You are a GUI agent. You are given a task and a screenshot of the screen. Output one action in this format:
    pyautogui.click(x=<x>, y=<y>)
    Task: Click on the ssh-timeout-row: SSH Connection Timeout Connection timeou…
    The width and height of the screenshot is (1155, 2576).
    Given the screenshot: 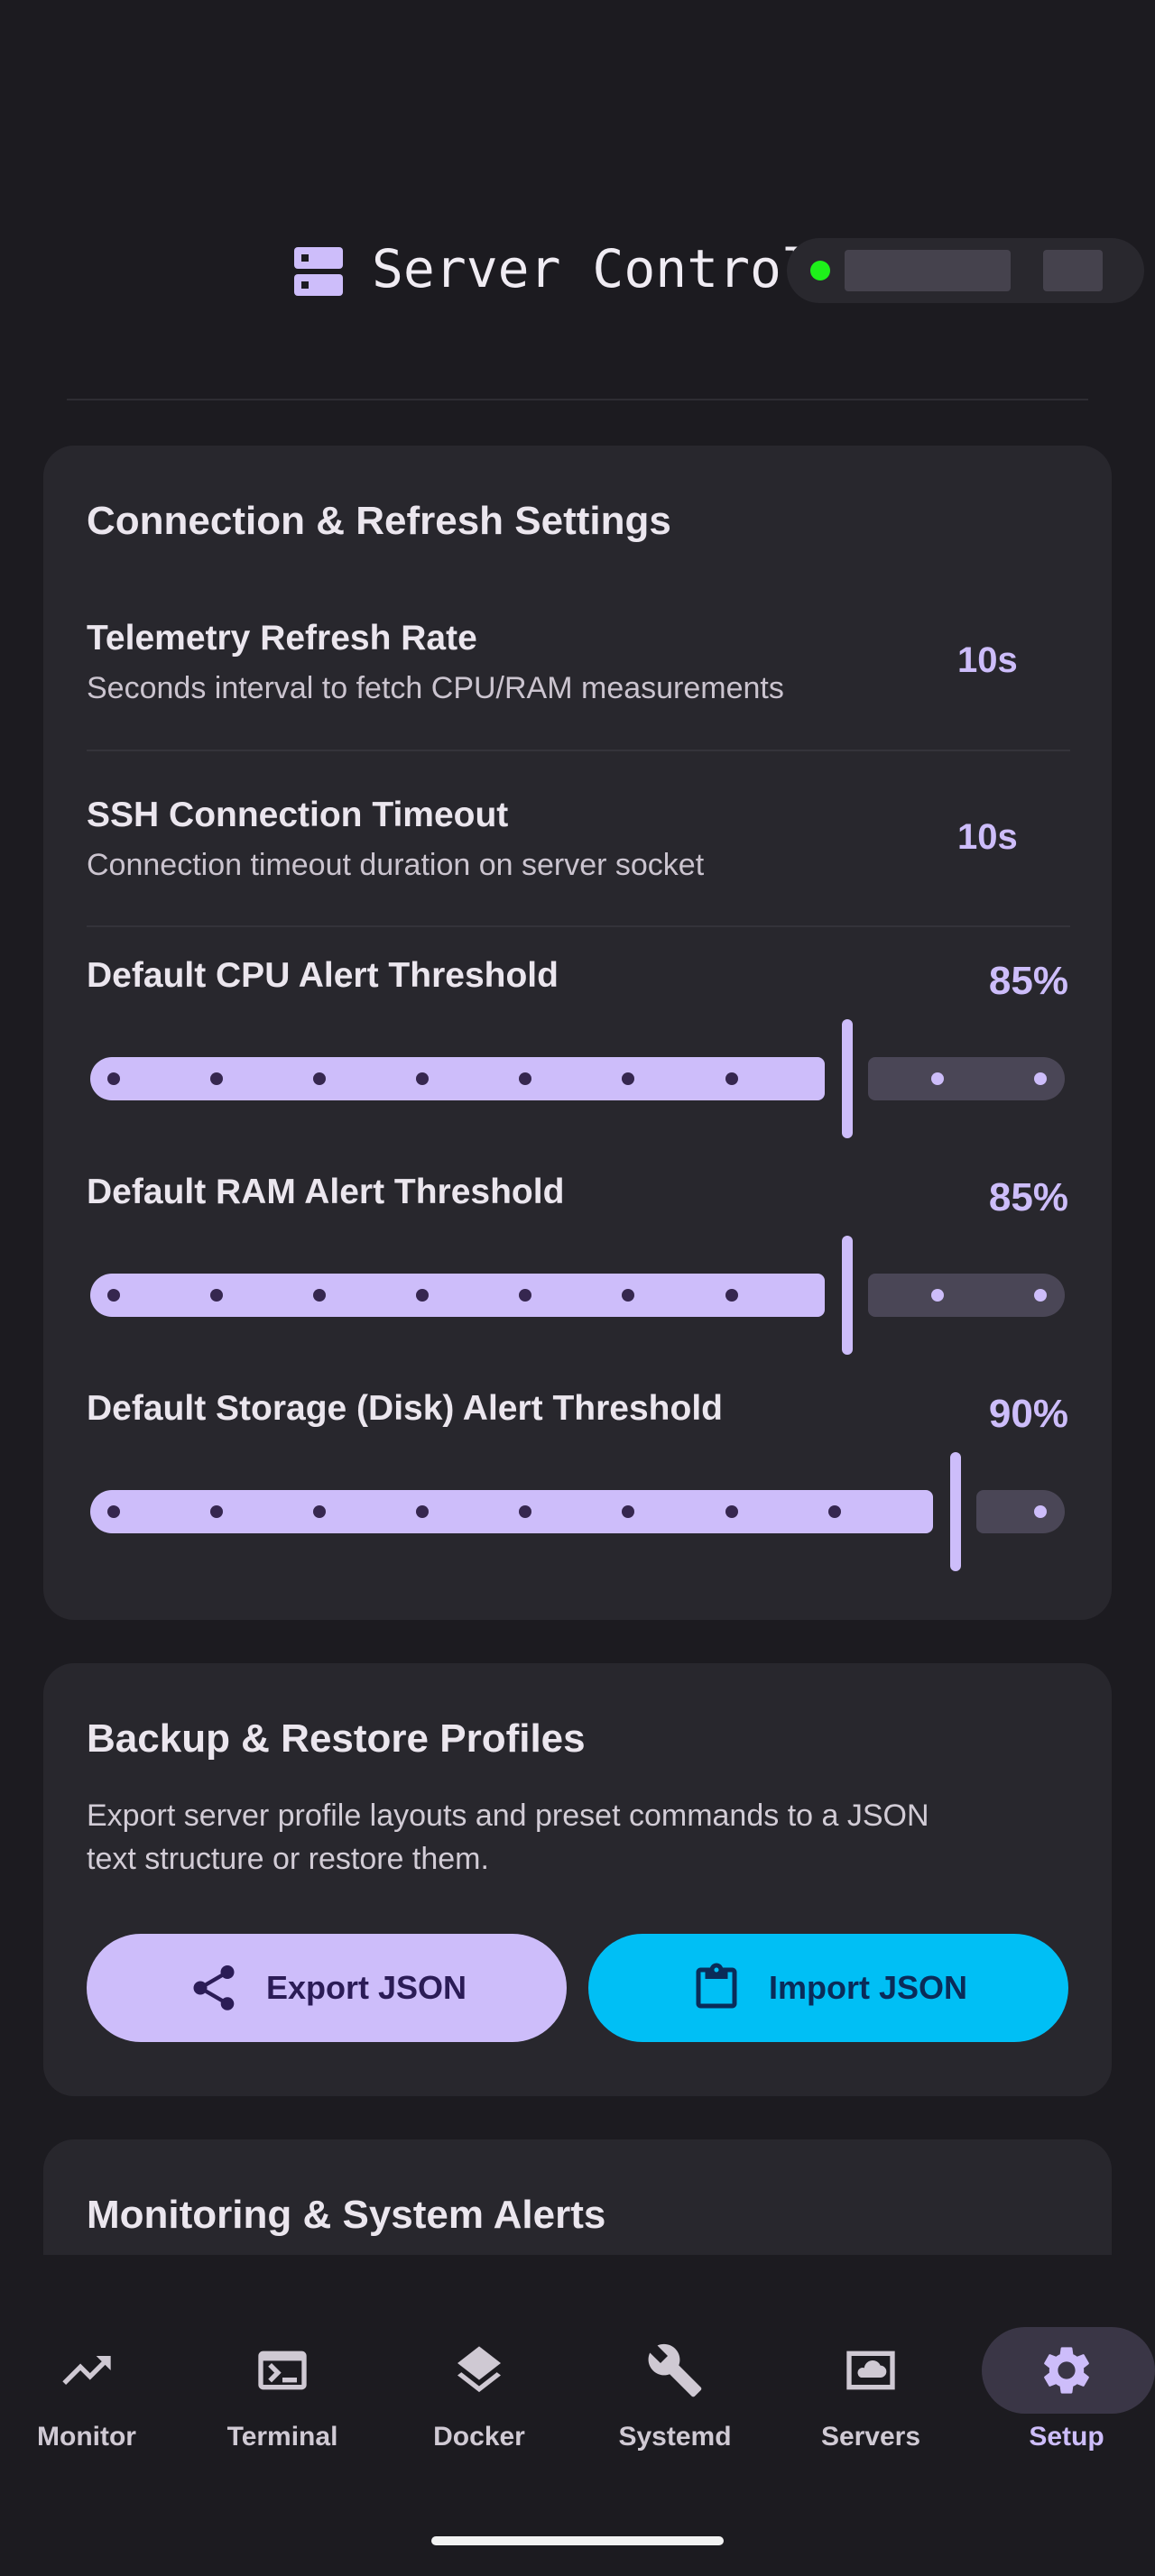 What is the action you would take?
    pyautogui.click(x=578, y=844)
    